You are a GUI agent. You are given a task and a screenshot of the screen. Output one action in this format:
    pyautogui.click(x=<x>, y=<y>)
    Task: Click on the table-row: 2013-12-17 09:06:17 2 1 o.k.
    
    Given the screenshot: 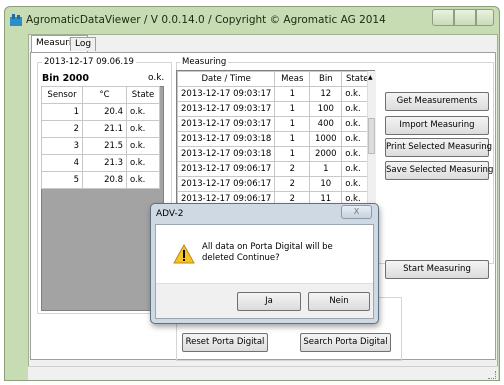 What is the action you would take?
    pyautogui.click(x=275, y=169)
    